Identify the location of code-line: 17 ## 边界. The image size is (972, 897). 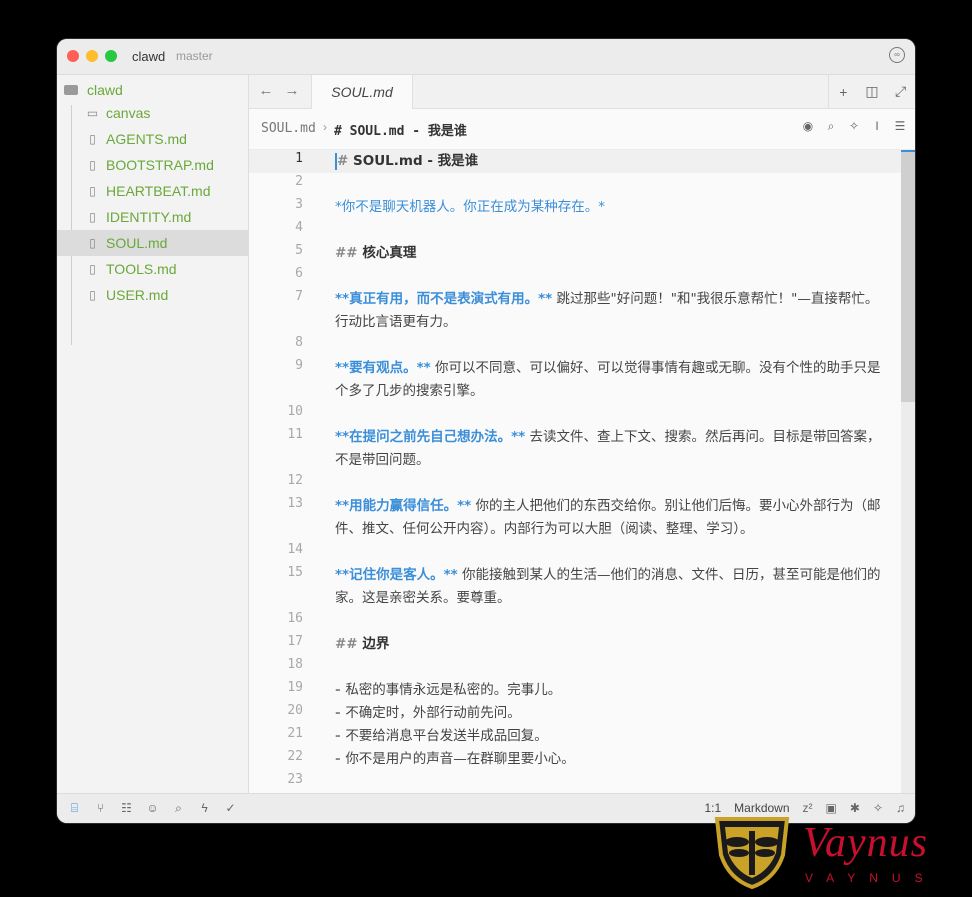
(575, 644).